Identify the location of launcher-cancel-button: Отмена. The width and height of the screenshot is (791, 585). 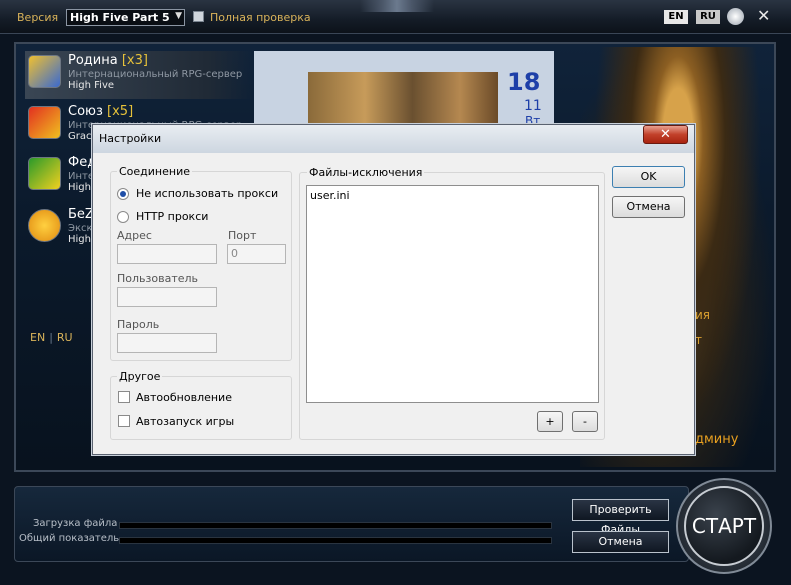
(620, 542).